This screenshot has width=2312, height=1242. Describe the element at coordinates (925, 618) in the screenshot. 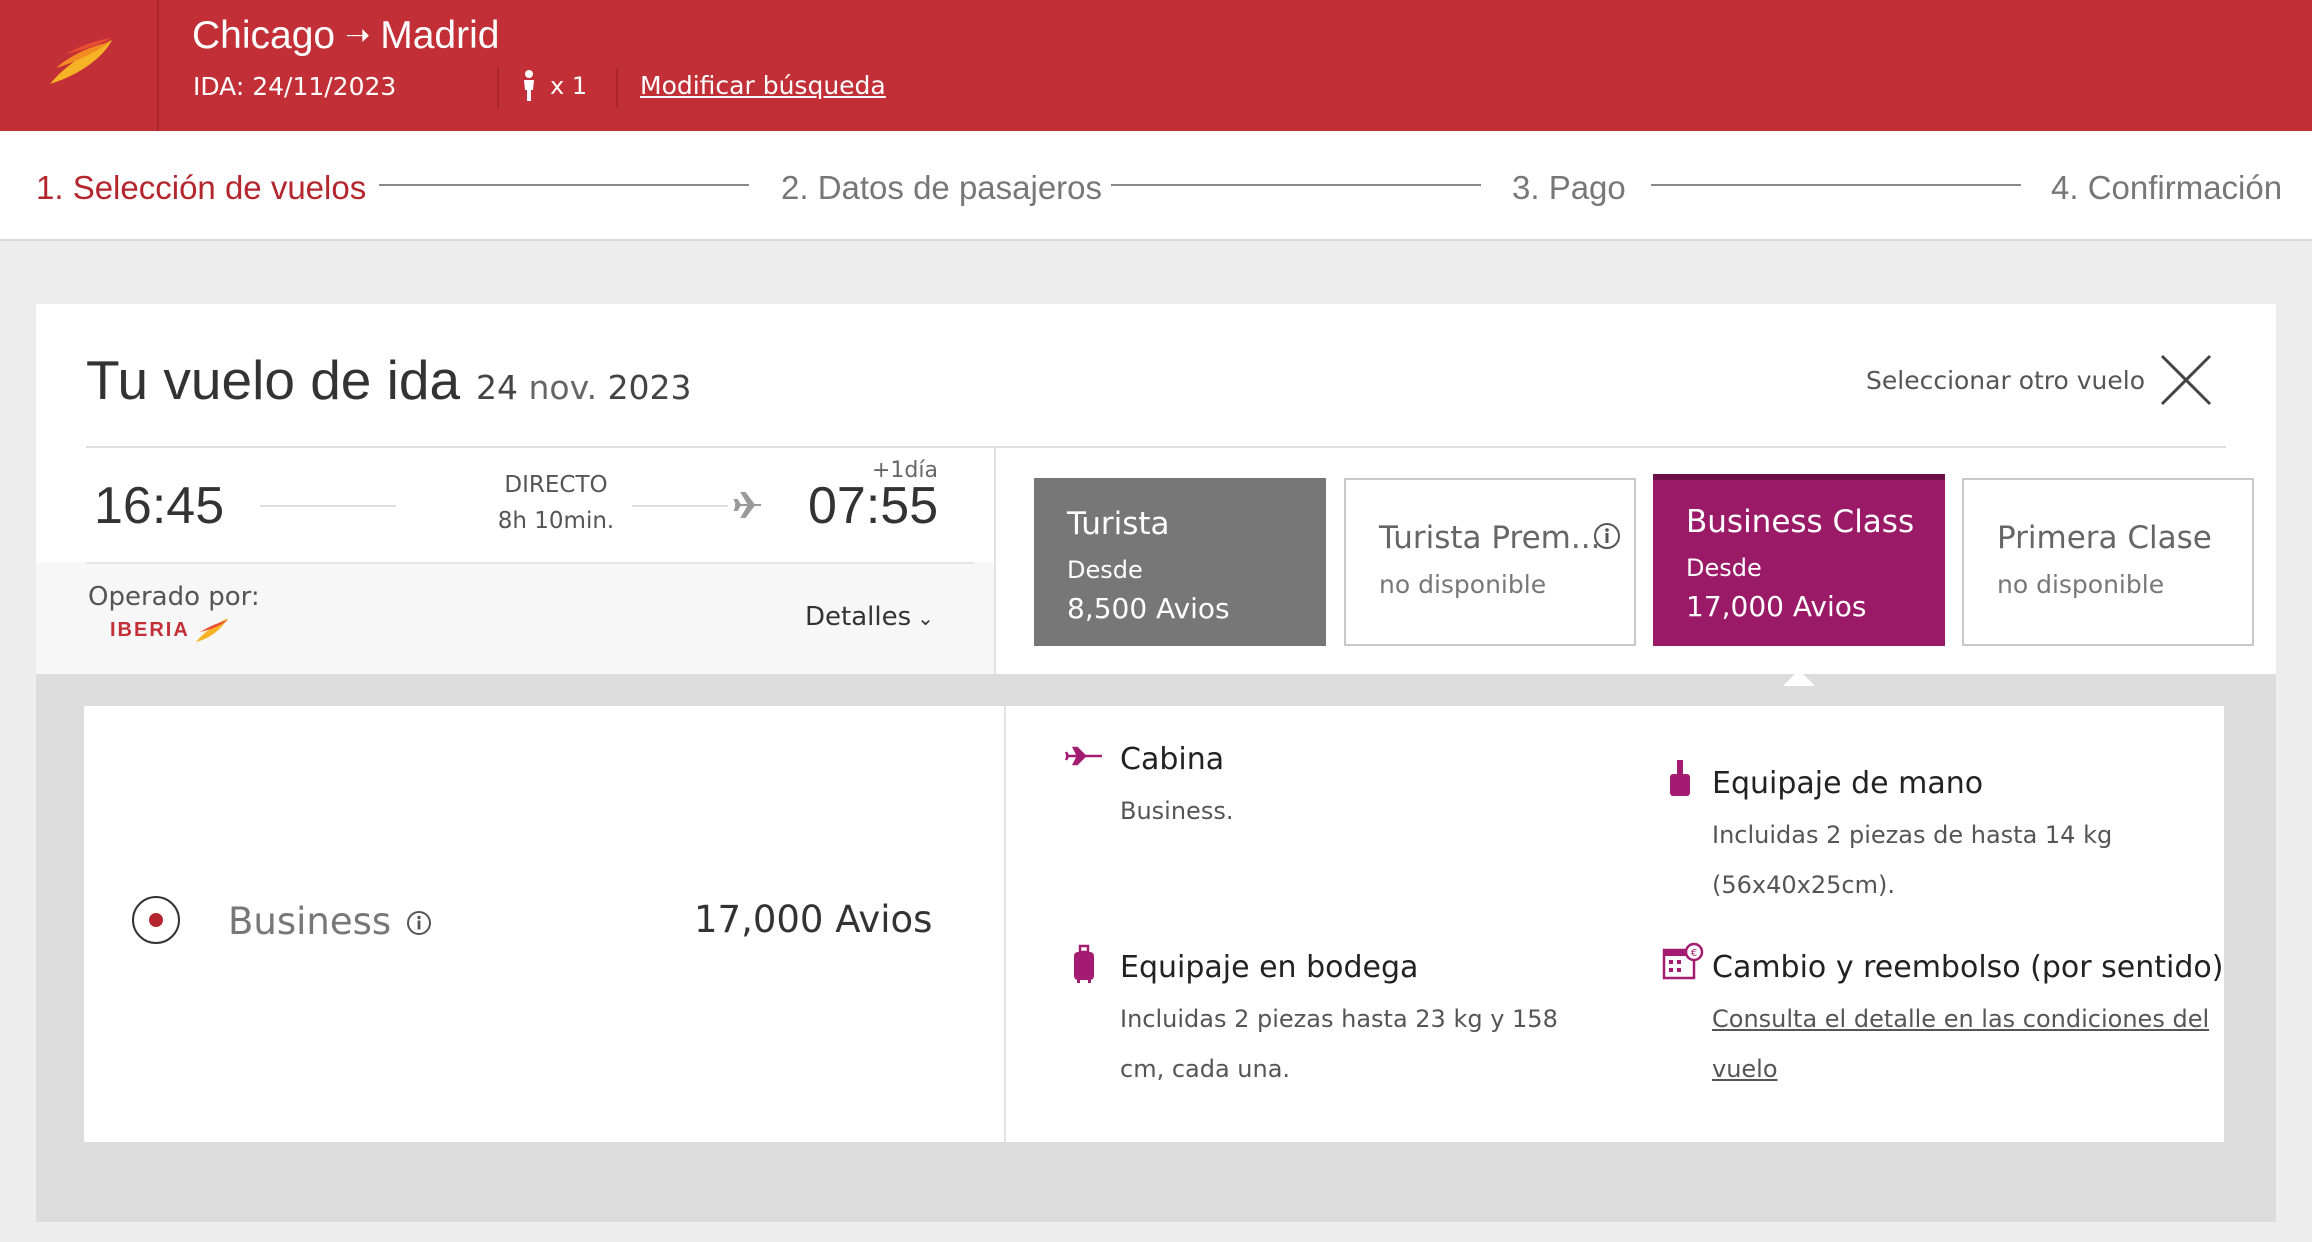

I see `chevron-down-icon: ⌄` at that location.